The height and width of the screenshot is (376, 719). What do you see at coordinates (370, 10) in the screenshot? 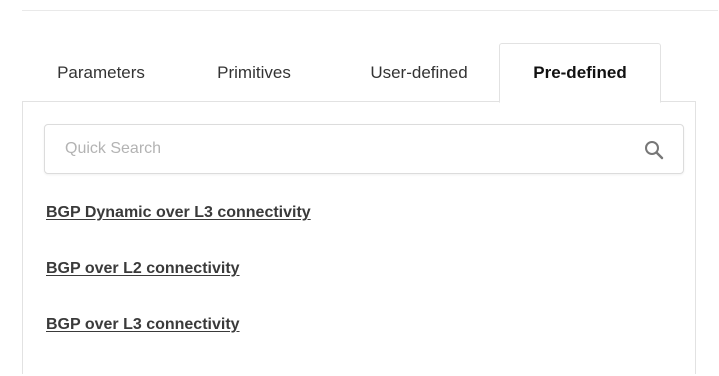
I see `top-divider` at bounding box center [370, 10].